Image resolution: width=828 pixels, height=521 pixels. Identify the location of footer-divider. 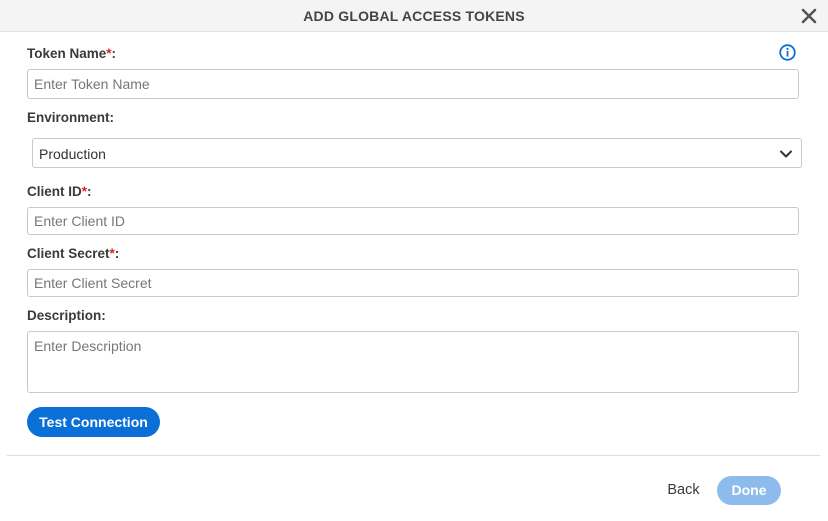
(413, 455).